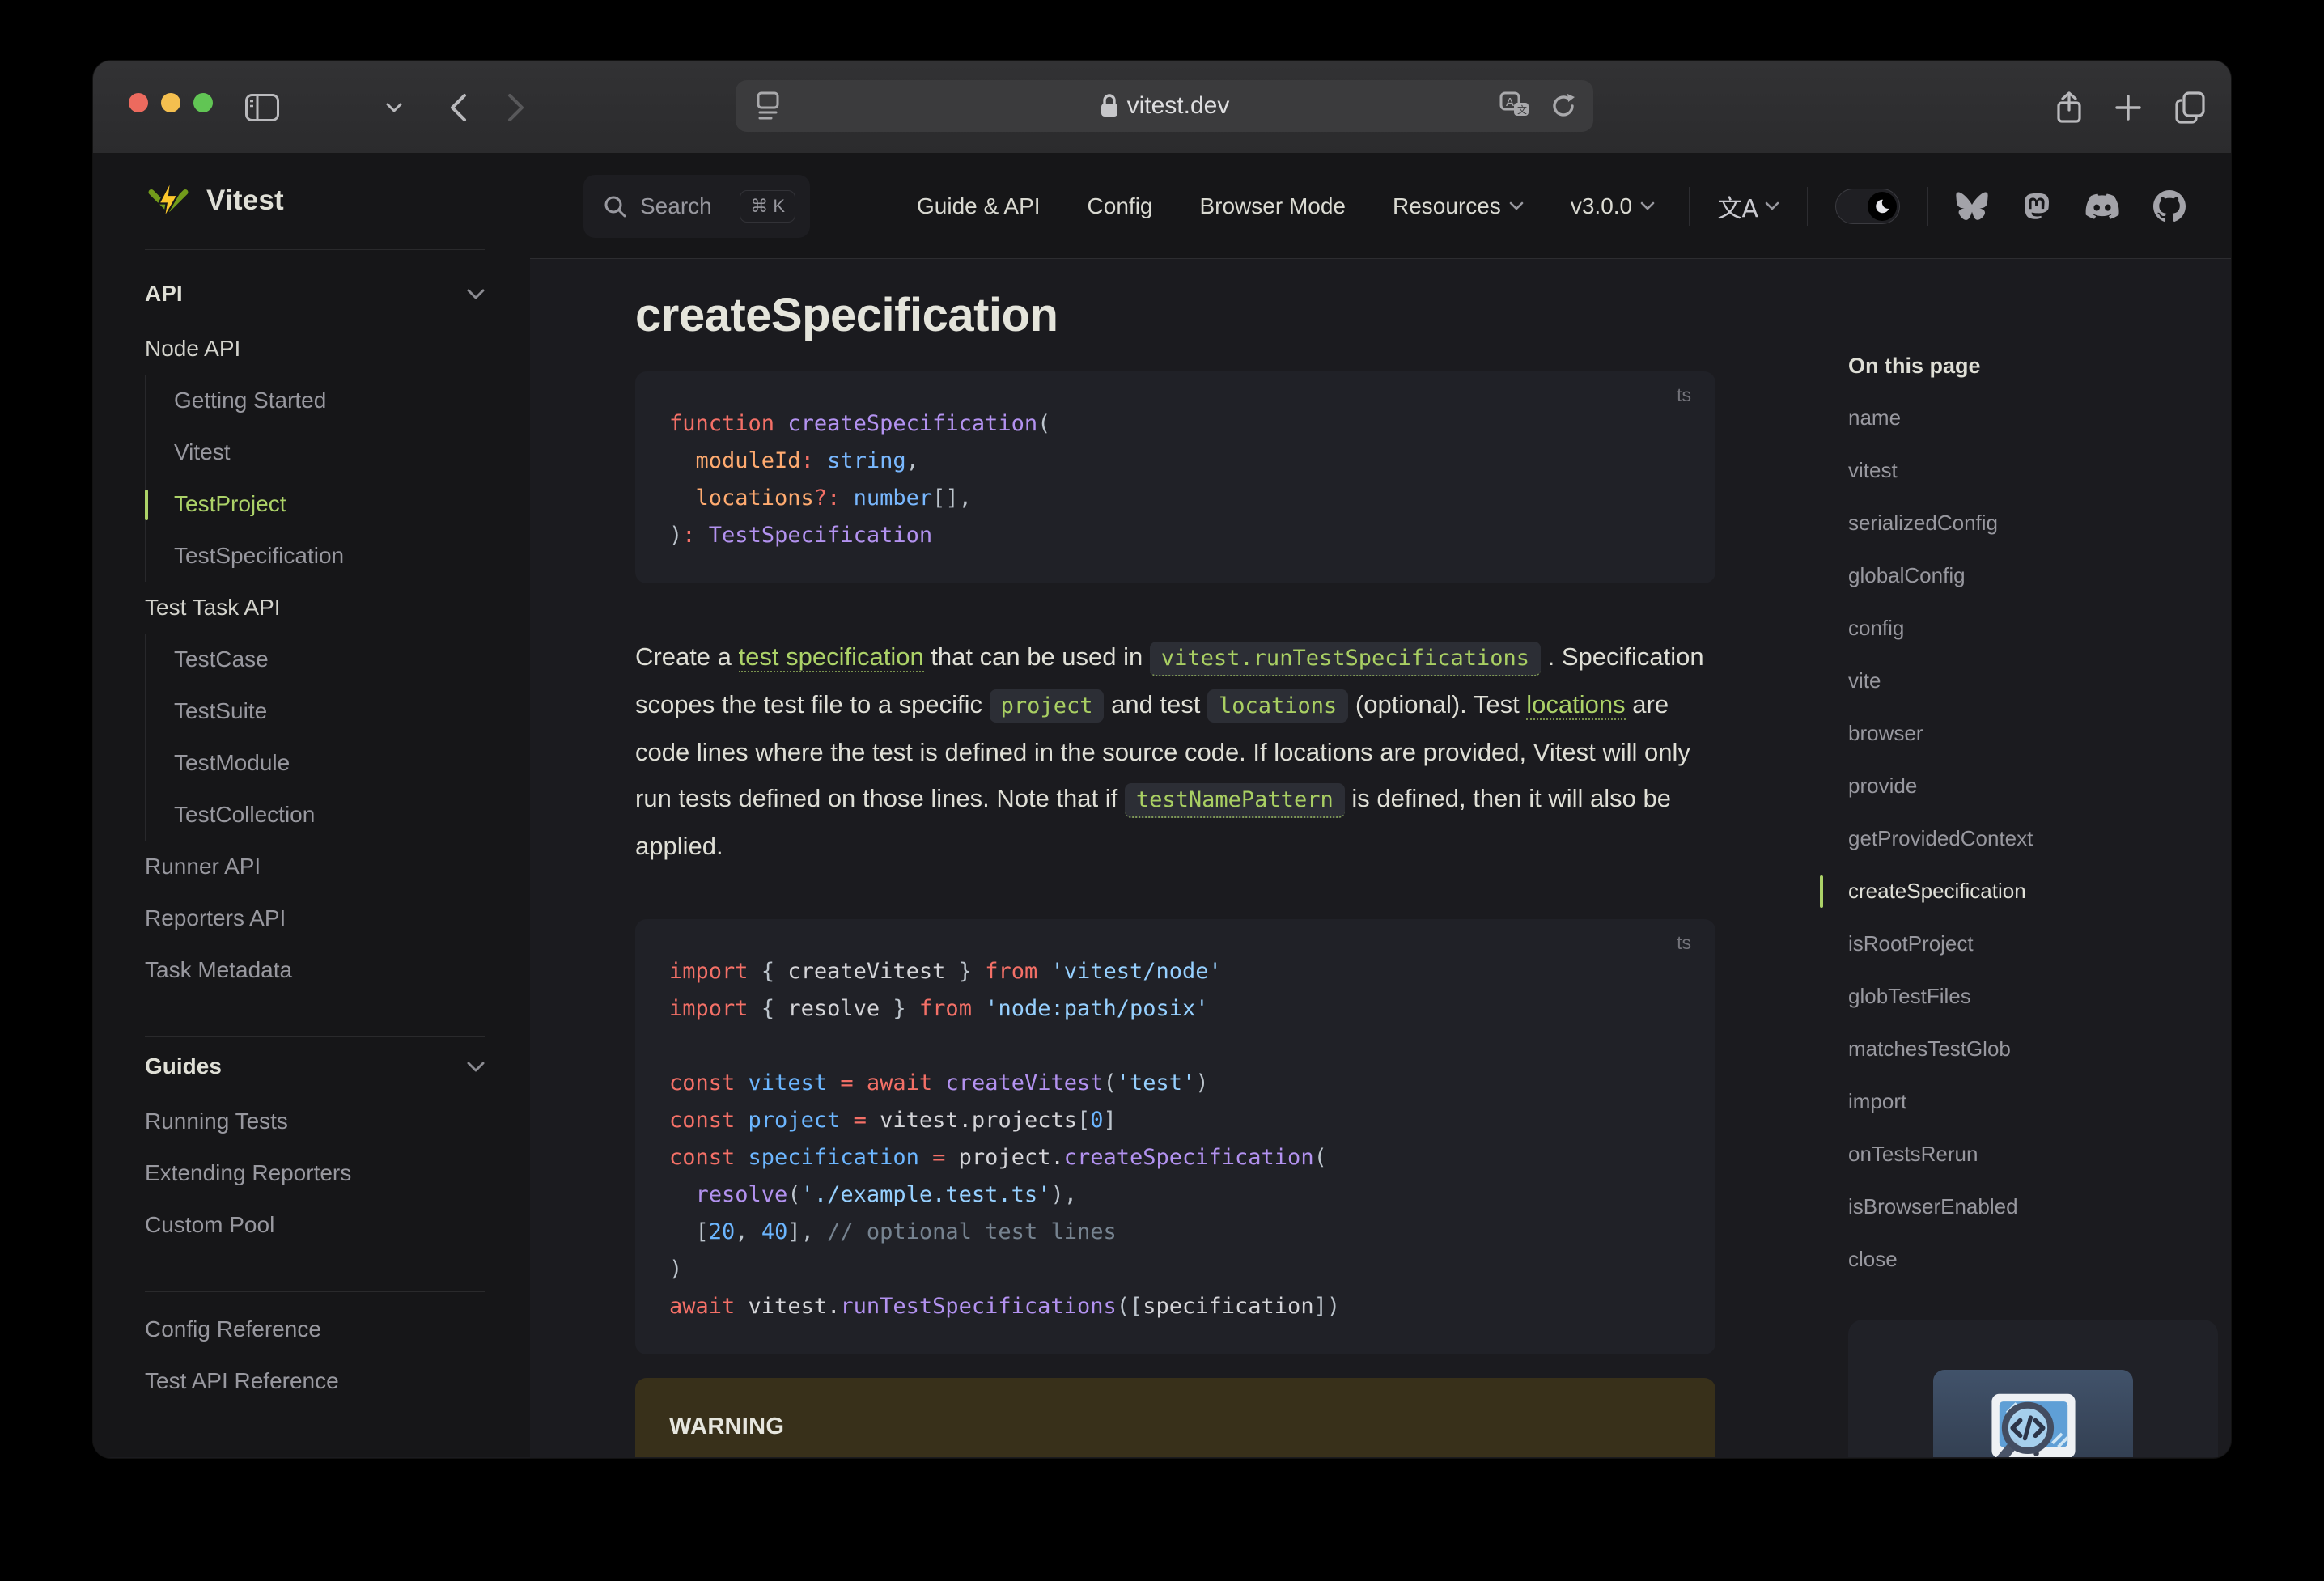  Describe the element at coordinates (458, 107) in the screenshot. I see `back-button` at that location.